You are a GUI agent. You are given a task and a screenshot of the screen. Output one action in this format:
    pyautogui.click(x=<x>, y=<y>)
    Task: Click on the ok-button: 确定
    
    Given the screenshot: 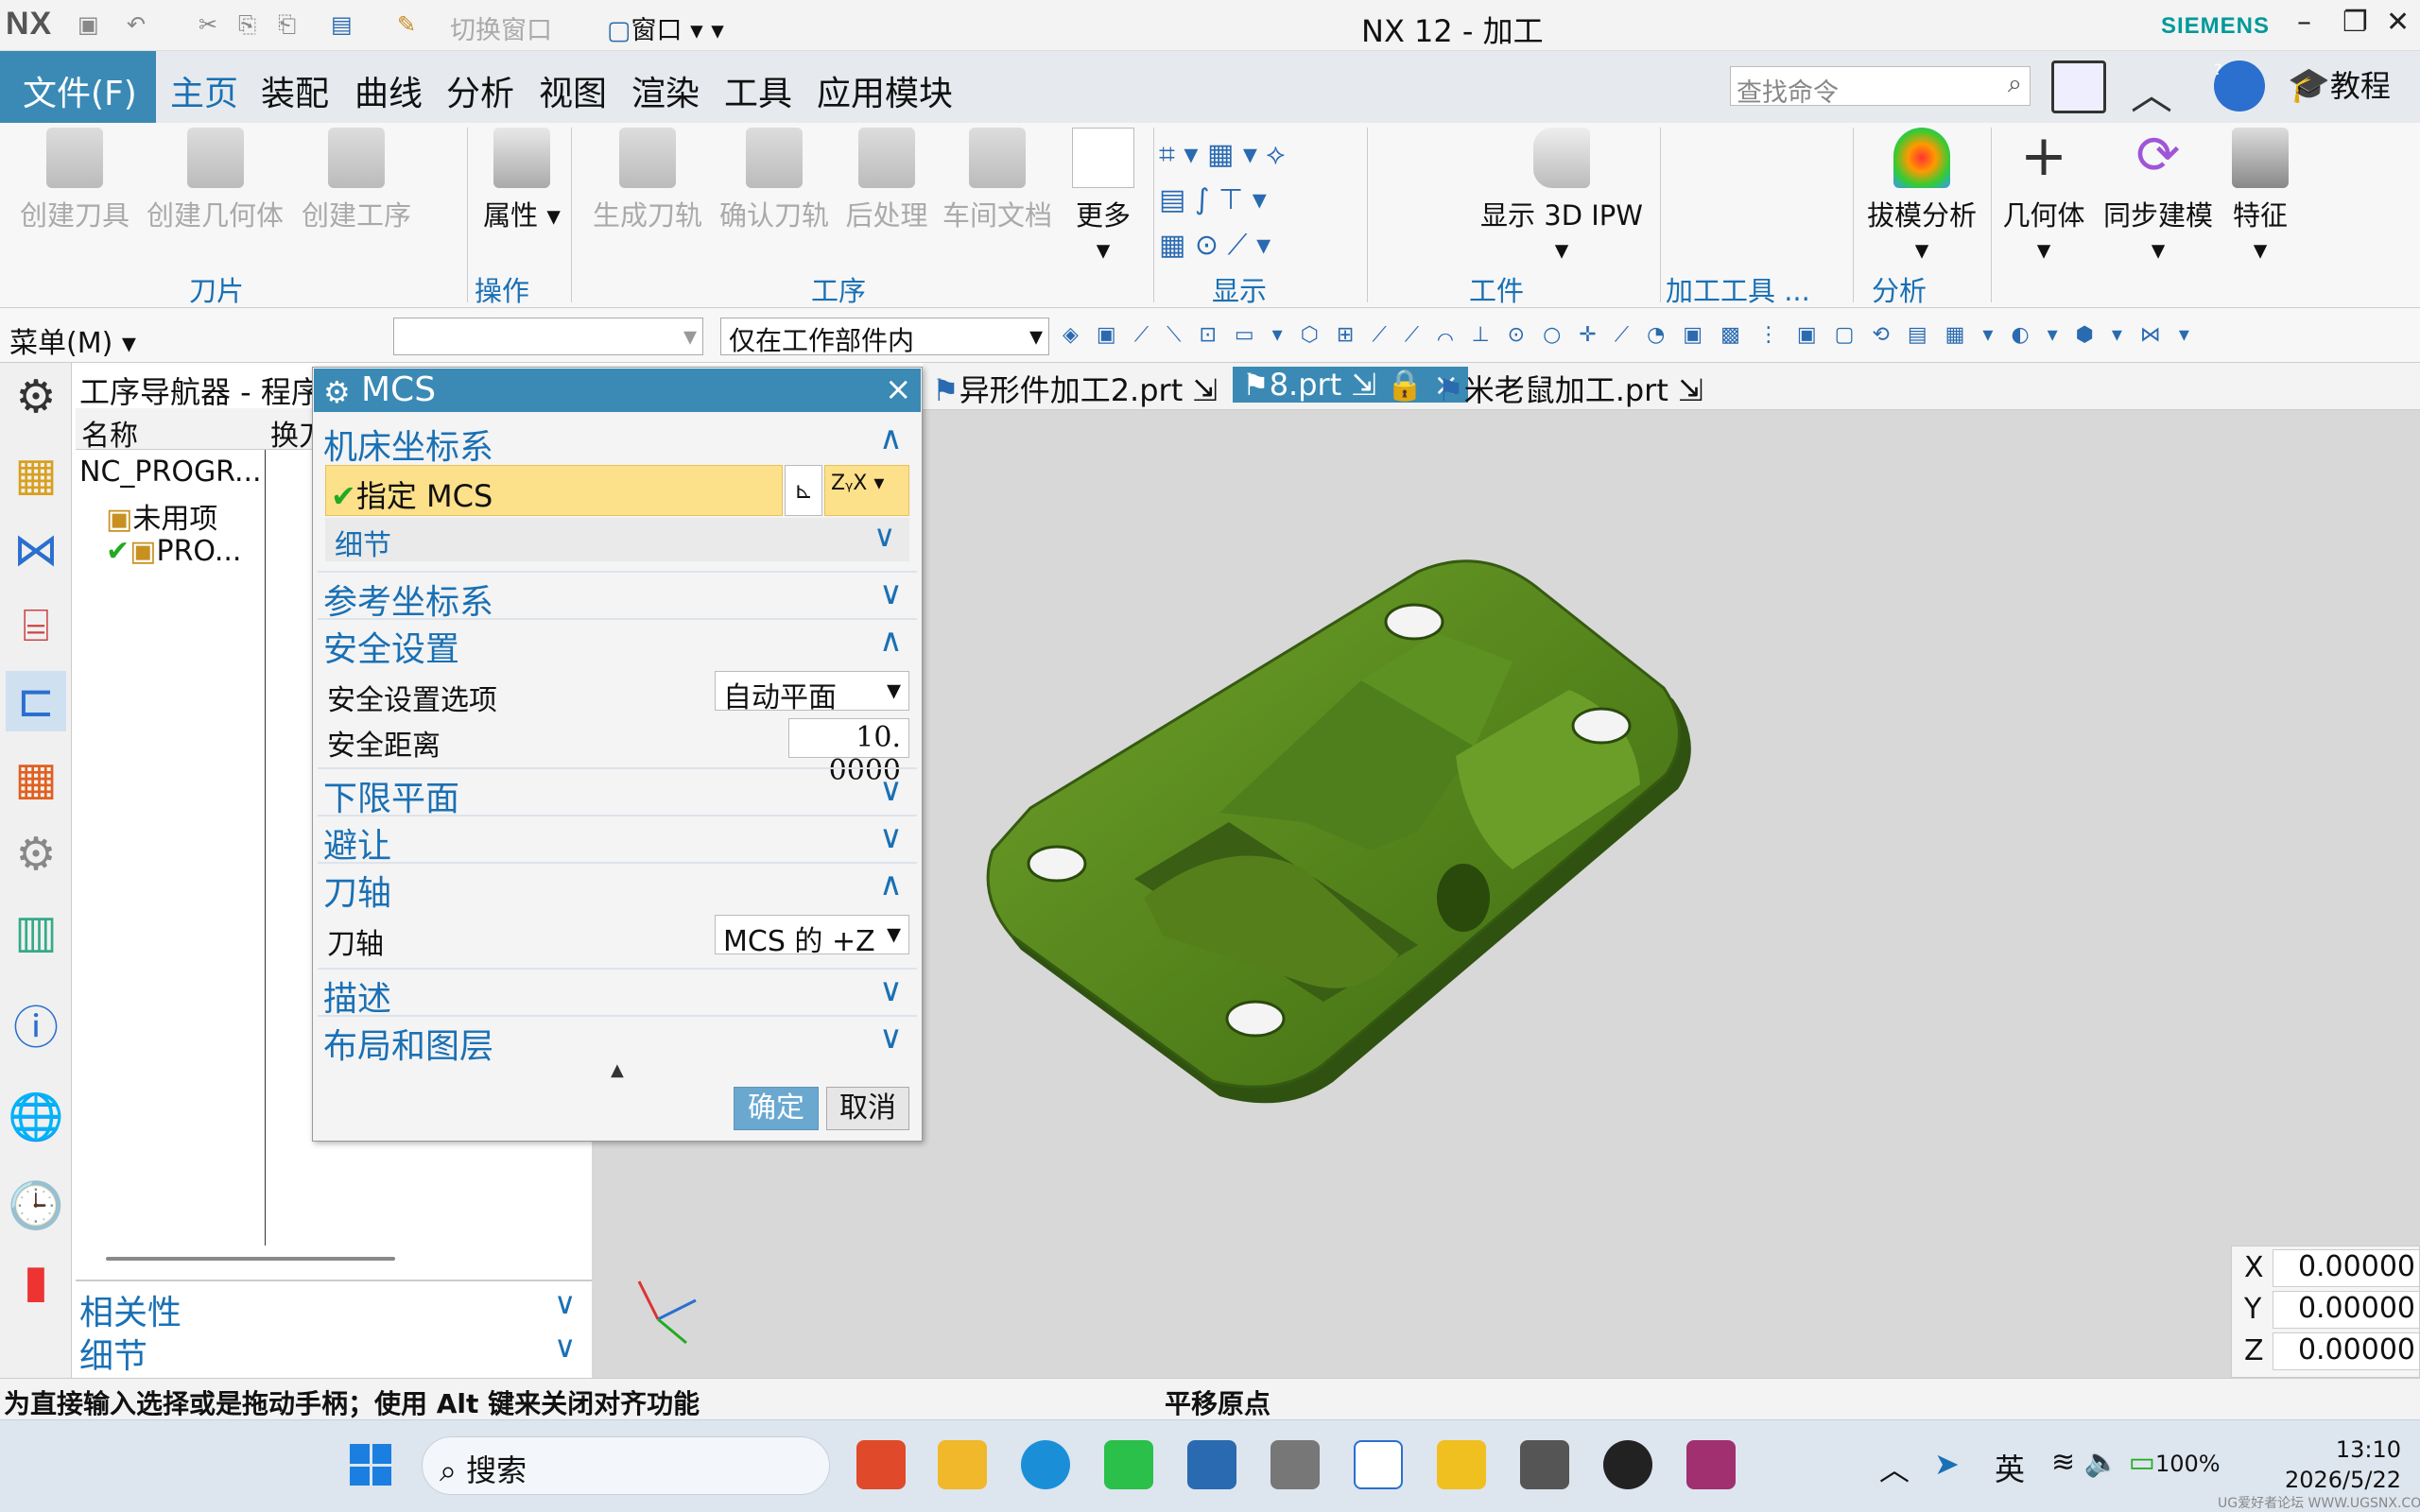 What is the action you would take?
    pyautogui.click(x=776, y=1108)
    